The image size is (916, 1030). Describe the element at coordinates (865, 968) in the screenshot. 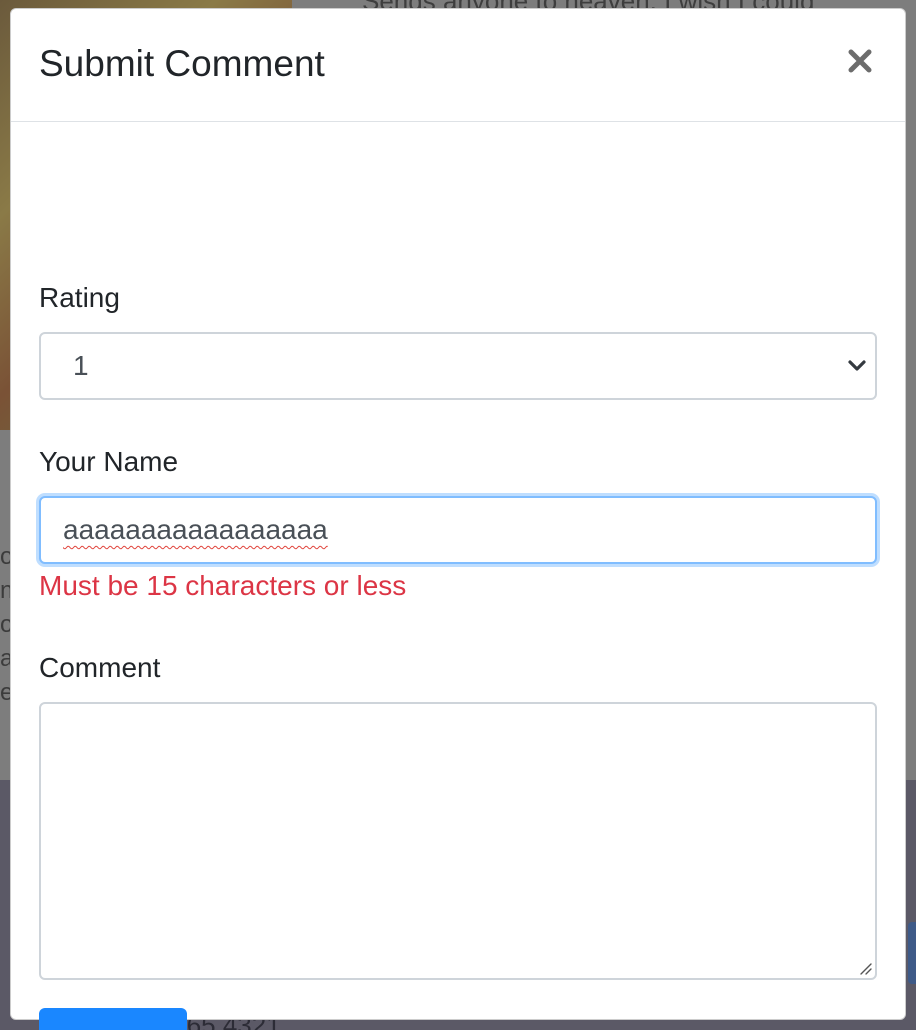

I see `resize-handle-icon` at that location.